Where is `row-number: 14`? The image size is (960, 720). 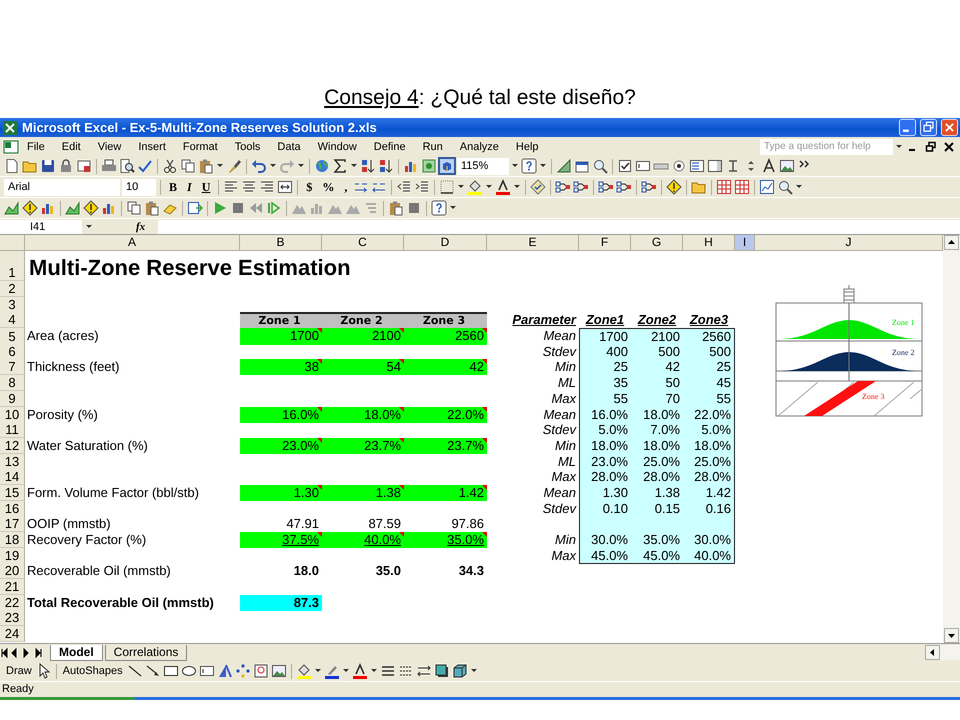 row-number: 14 is located at coordinates (12, 477).